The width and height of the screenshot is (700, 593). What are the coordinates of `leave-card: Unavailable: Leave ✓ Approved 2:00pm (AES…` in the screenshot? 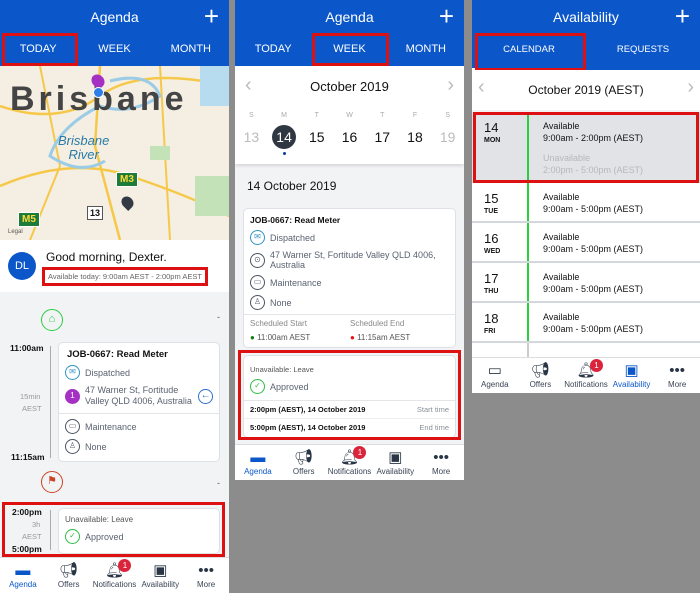 It's located at (349, 396).